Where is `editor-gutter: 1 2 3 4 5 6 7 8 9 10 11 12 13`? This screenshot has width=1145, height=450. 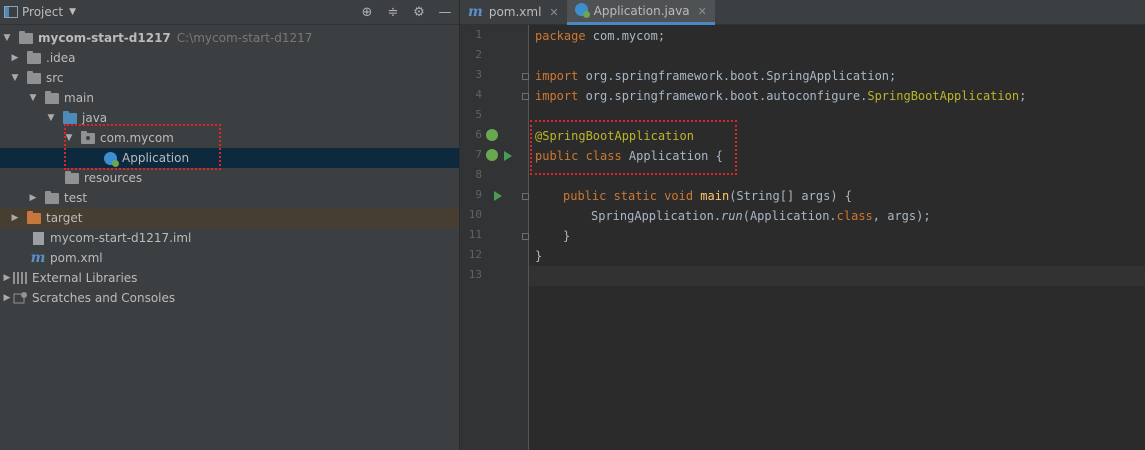 editor-gutter: 1 2 3 4 5 6 7 8 9 10 11 12 13 is located at coordinates (494, 237).